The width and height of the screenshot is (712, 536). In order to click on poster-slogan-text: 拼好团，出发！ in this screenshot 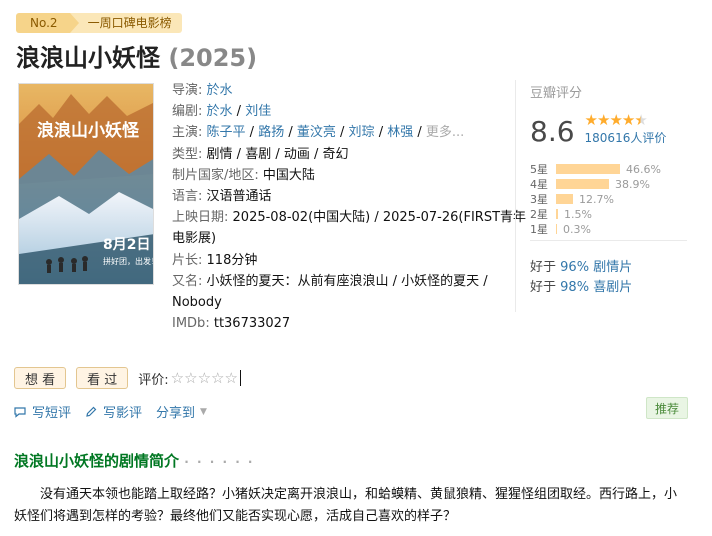, I will do `click(128, 261)`.